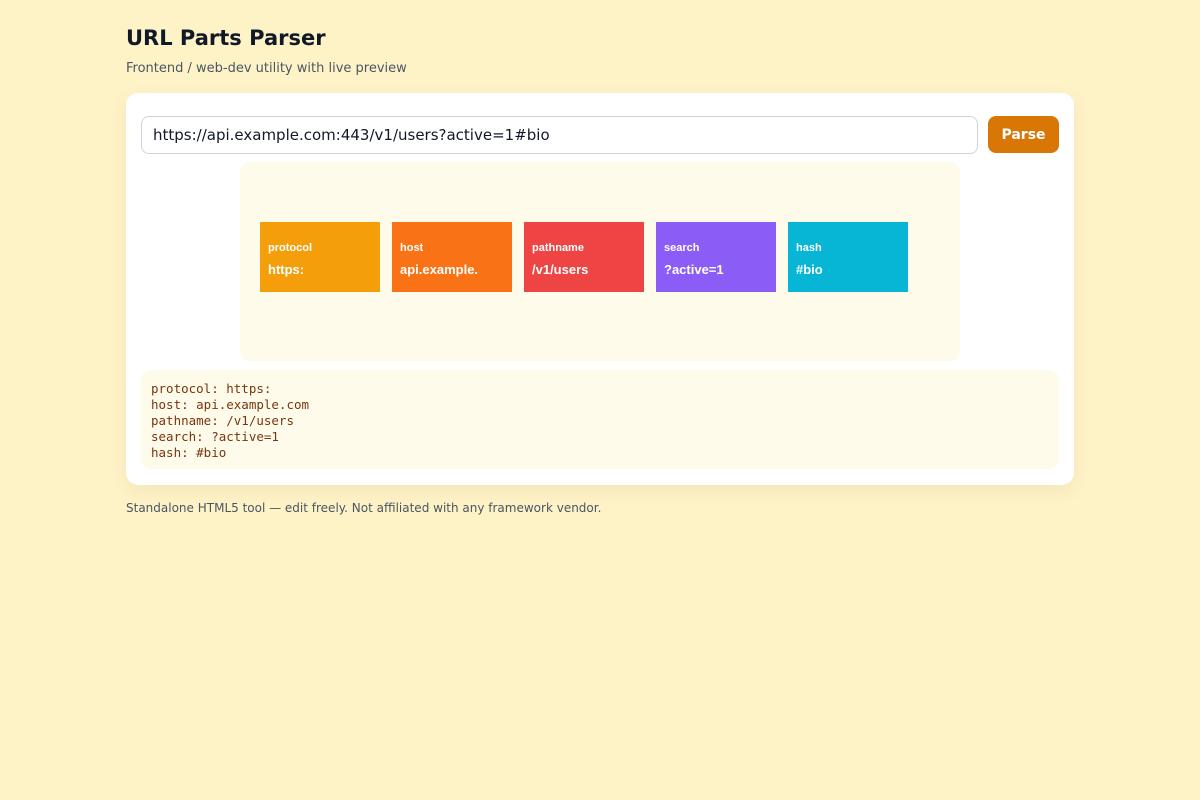  I want to click on part-block-hash: hash #bio, so click(848, 257).